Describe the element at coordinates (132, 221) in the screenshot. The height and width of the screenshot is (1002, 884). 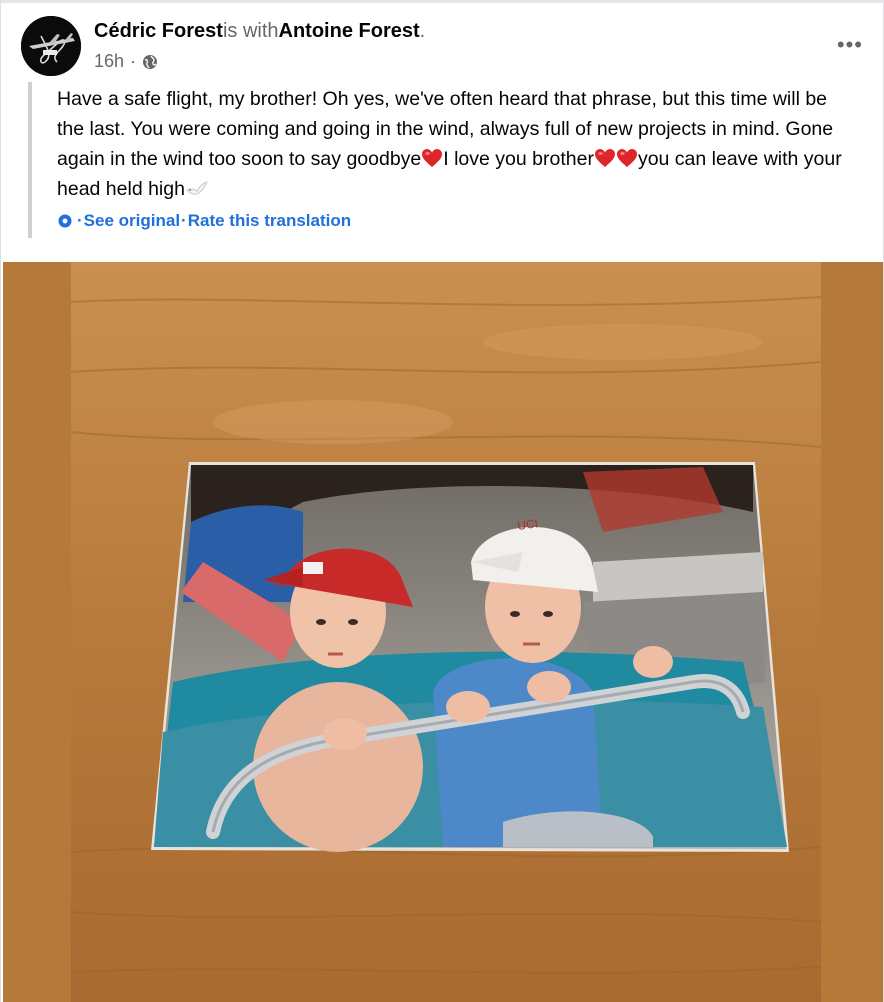
I see `see-original-link: See original` at that location.